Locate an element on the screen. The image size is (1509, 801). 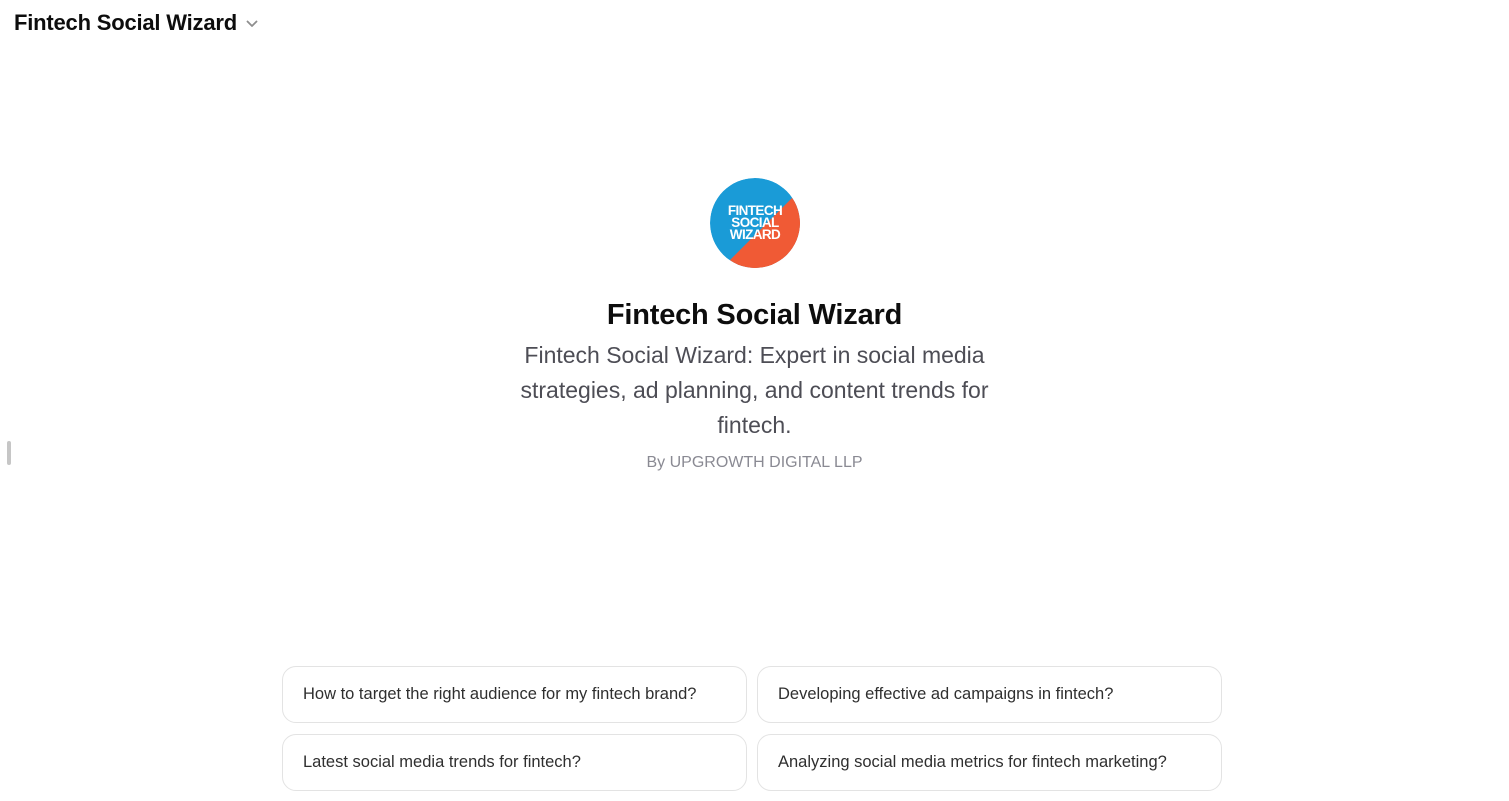
header-title: Fintech Social Wizard is located at coordinates (125, 22).